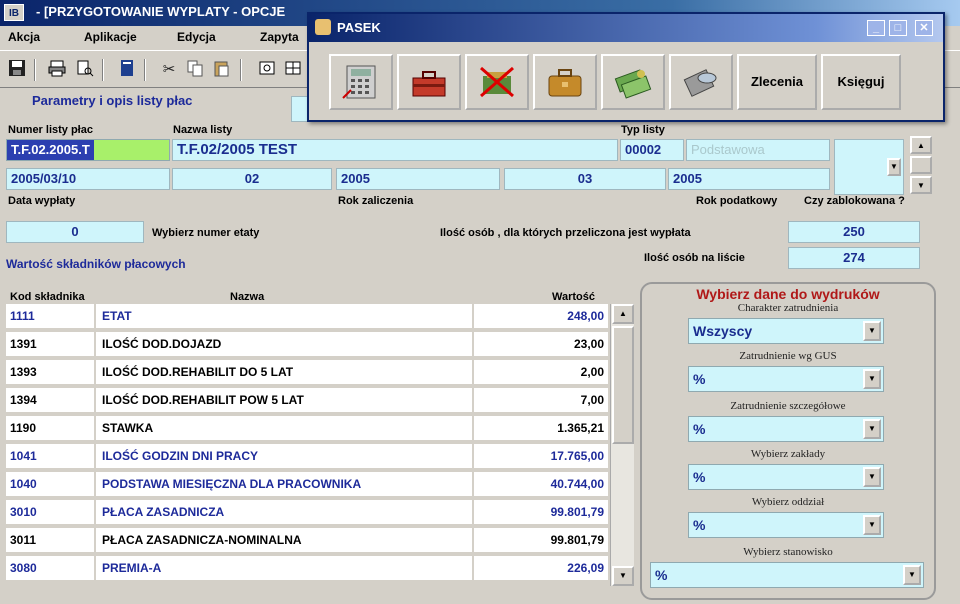  Describe the element at coordinates (75, 232) in the screenshot. I see `etat-number-field: 0` at that location.